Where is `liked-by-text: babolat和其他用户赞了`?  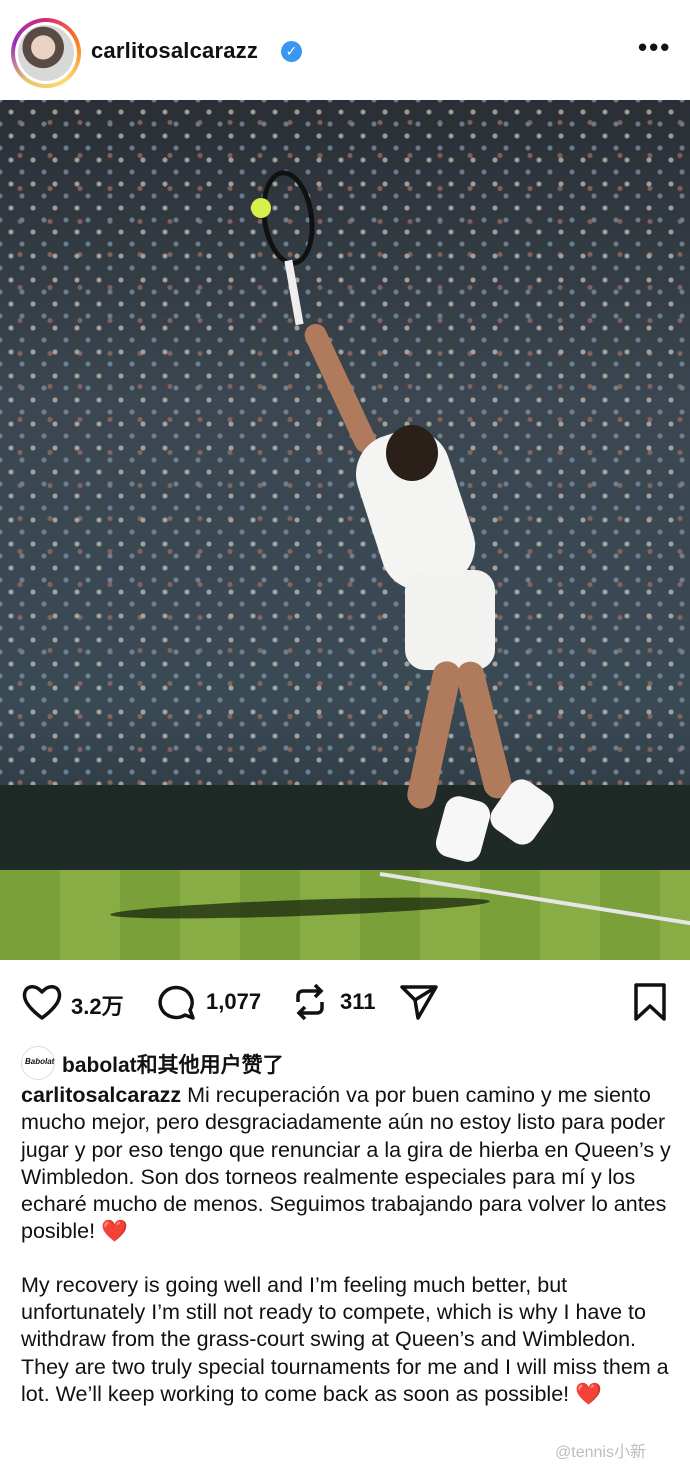 liked-by-text: babolat和其他用户赞了 is located at coordinates (173, 1065).